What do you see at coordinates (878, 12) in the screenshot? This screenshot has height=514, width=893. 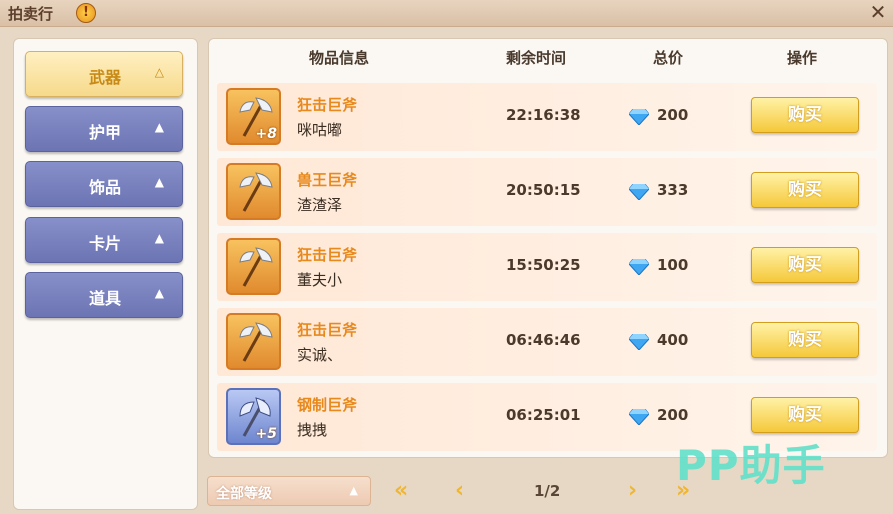 I see `close-button: ✕` at bounding box center [878, 12].